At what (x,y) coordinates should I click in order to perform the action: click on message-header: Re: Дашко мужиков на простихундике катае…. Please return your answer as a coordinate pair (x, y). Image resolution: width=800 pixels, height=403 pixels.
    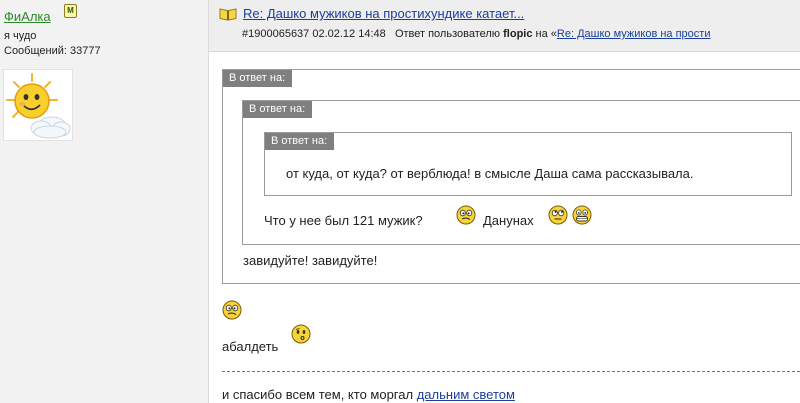
    Looking at the image, I should click on (504, 26).